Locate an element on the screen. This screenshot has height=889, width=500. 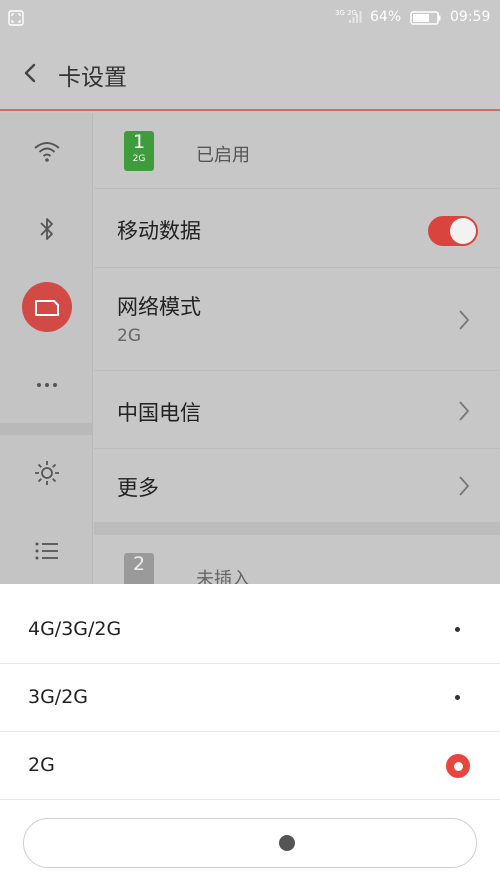
option-4g-3g-2g: 4G/3G/2G is located at coordinates (250, 630).